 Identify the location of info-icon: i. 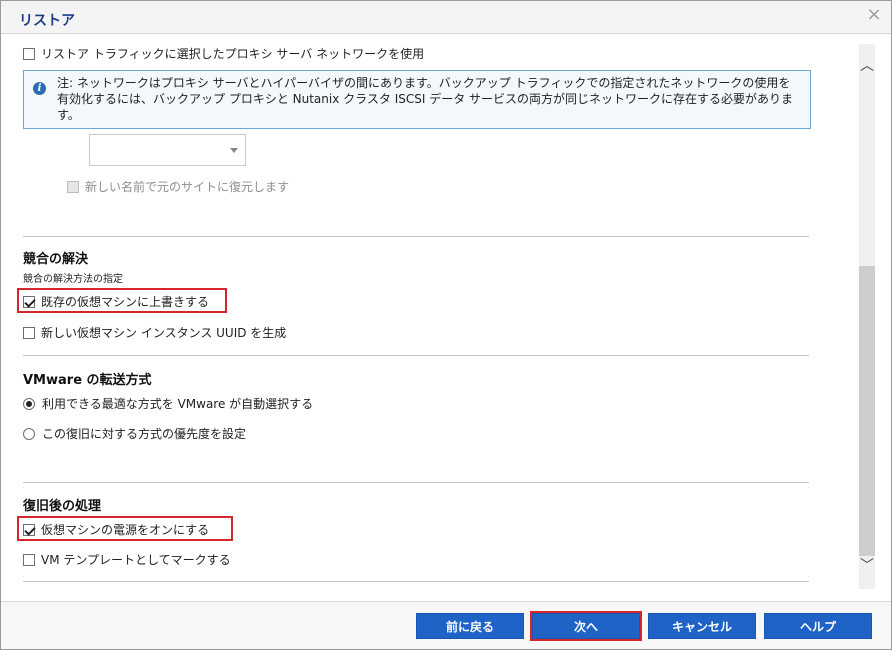
(39, 88).